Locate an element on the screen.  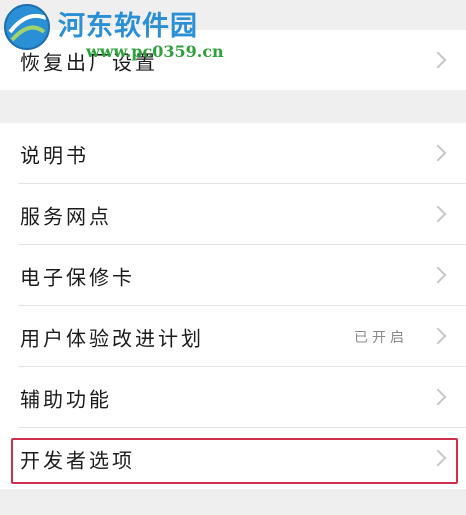
service-outlets-label: 服务网点 is located at coordinates (66, 216).